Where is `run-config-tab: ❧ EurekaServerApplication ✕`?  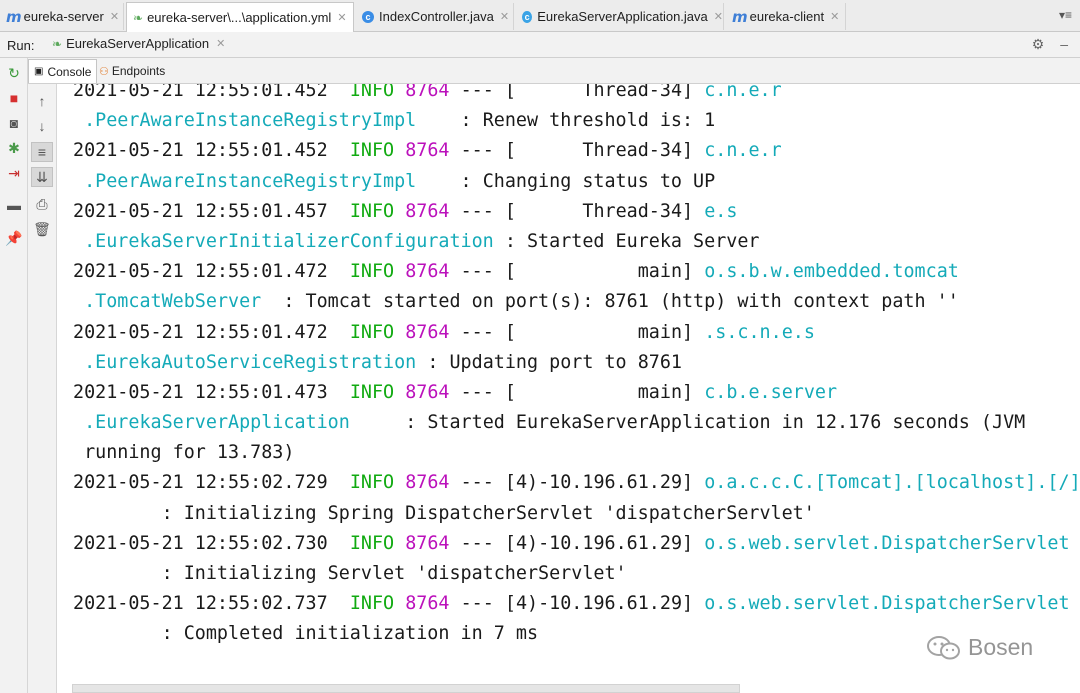
run-config-tab: ❧ EurekaServerApplication ✕ is located at coordinates (138, 43).